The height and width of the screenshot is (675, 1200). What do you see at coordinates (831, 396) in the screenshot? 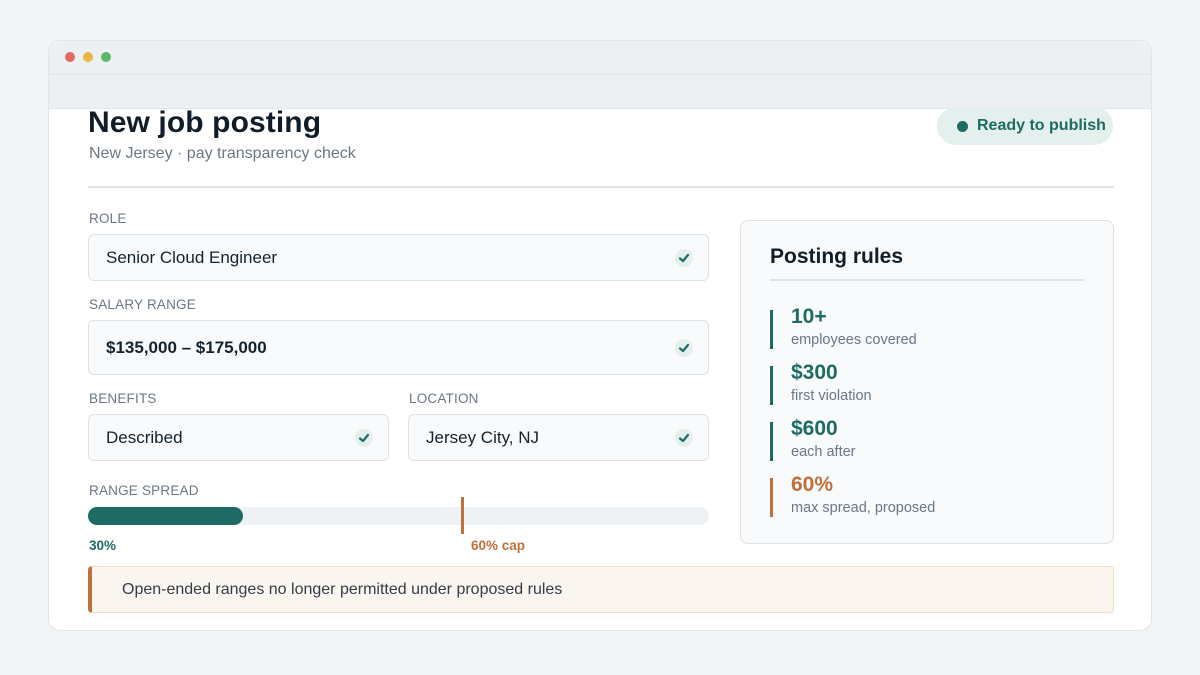
I see `rule-label: first violation` at bounding box center [831, 396].